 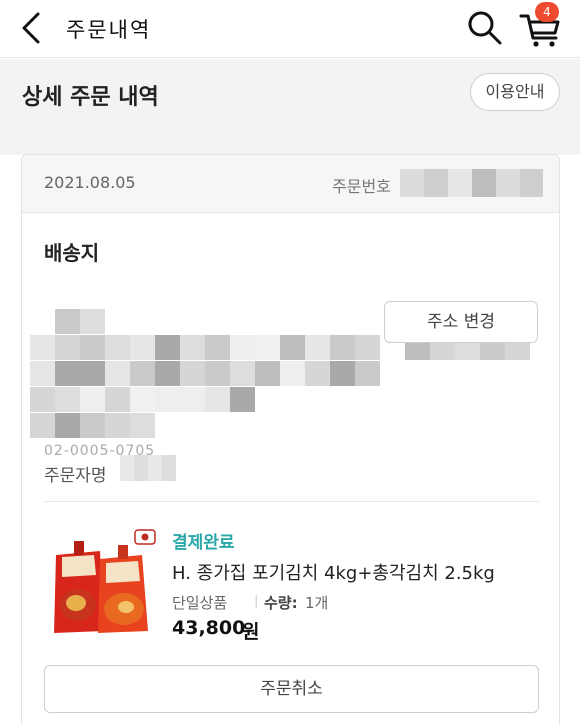 I want to click on back-button, so click(x=34, y=28).